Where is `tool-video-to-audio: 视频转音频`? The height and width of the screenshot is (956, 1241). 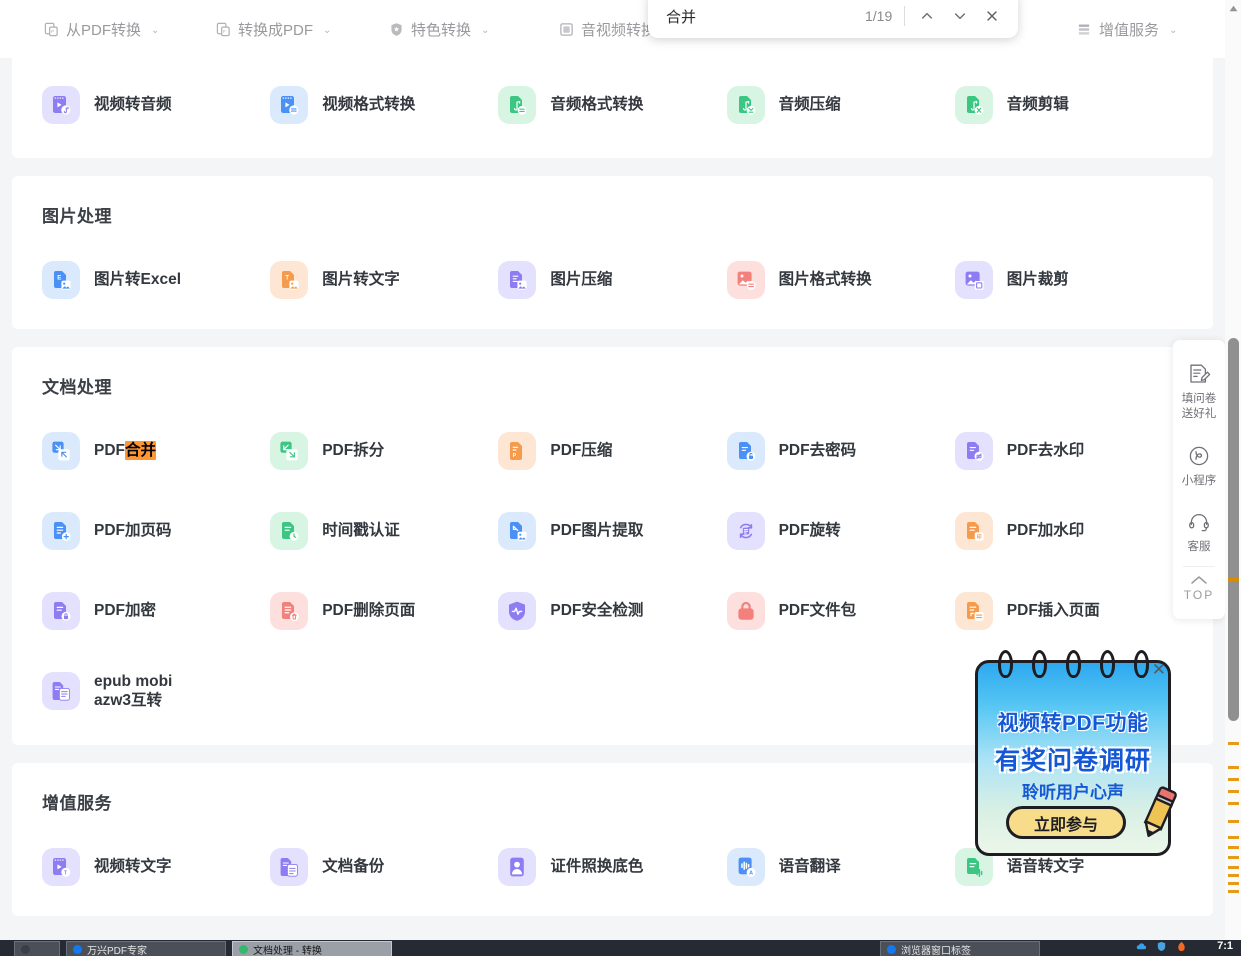
tool-video-to-audio: 视频转音频 is located at coordinates (156, 105).